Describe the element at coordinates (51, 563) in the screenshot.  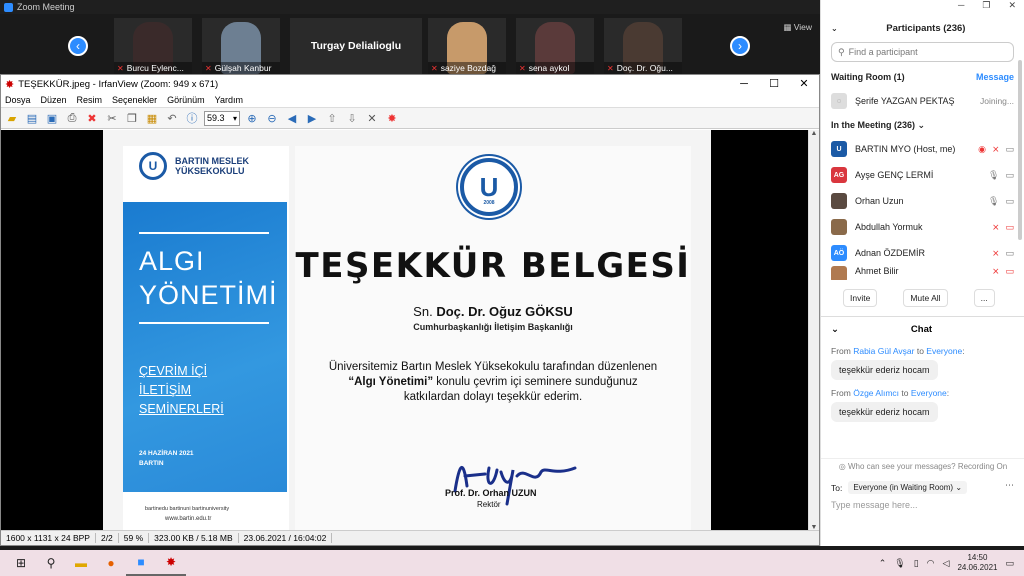
I see `search-icon: ⚲` at that location.